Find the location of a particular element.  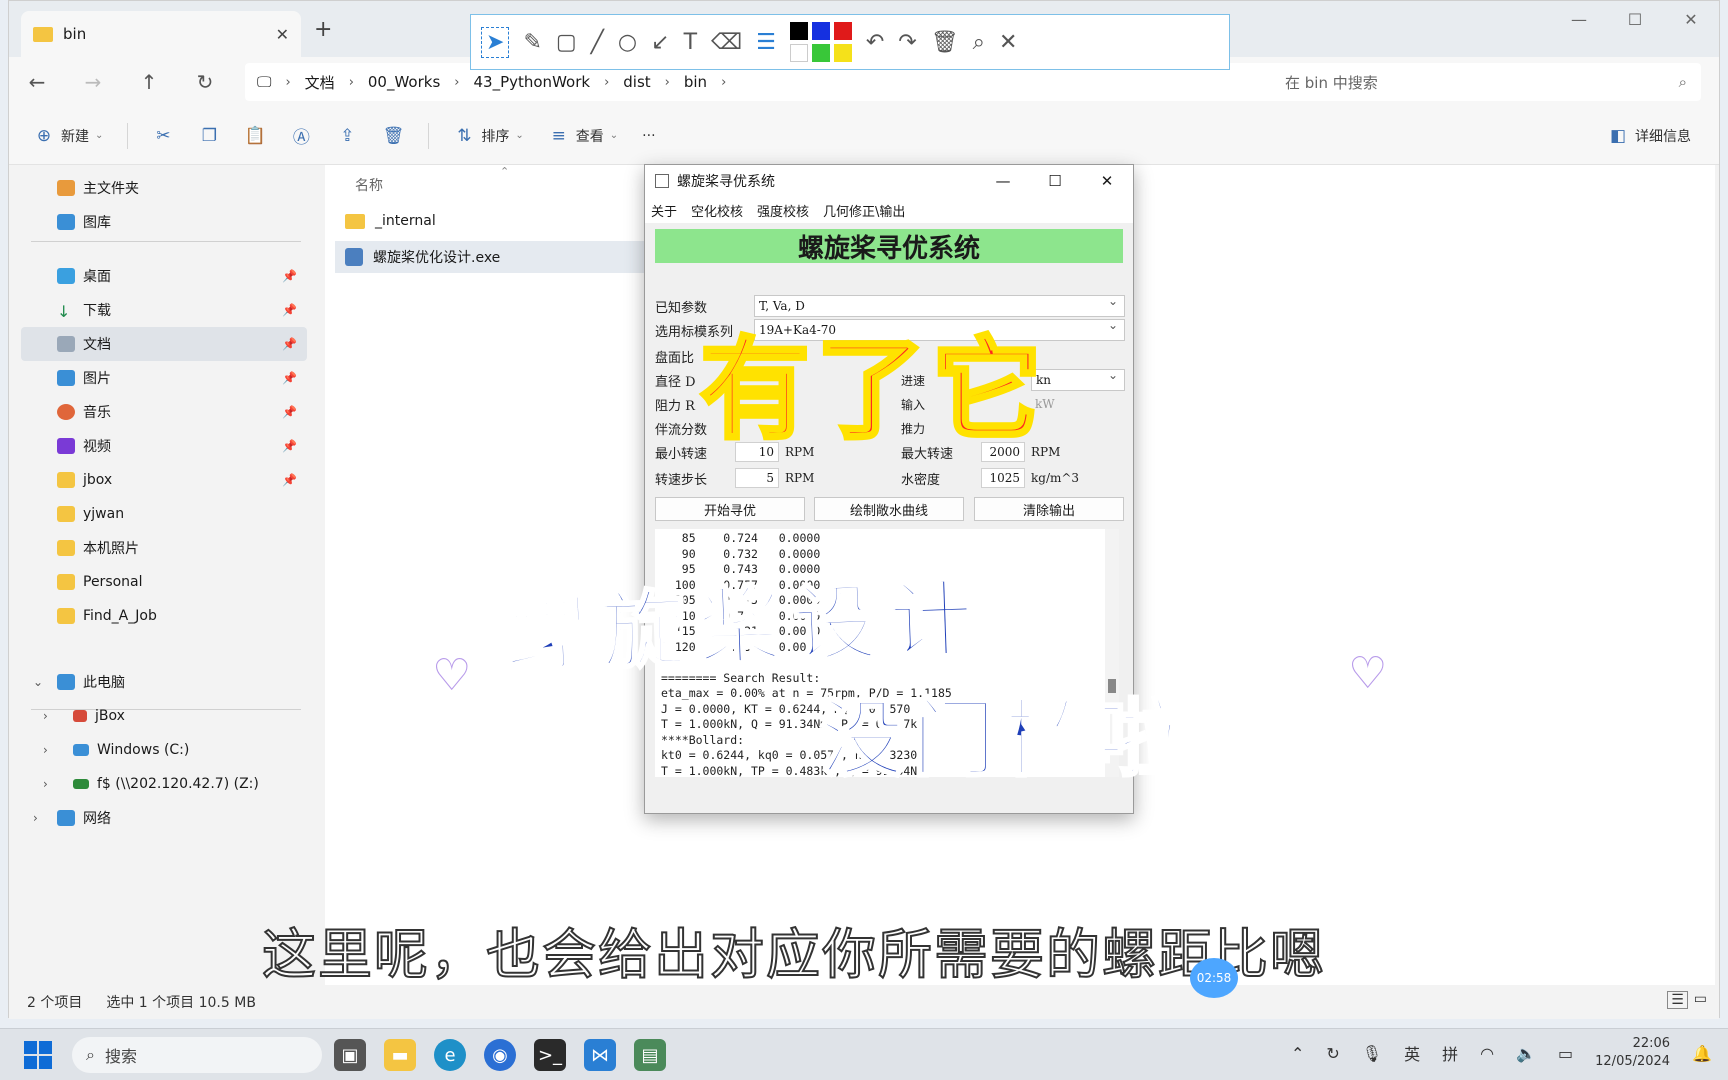

menu-cavitation: 空化校核 is located at coordinates (717, 210).